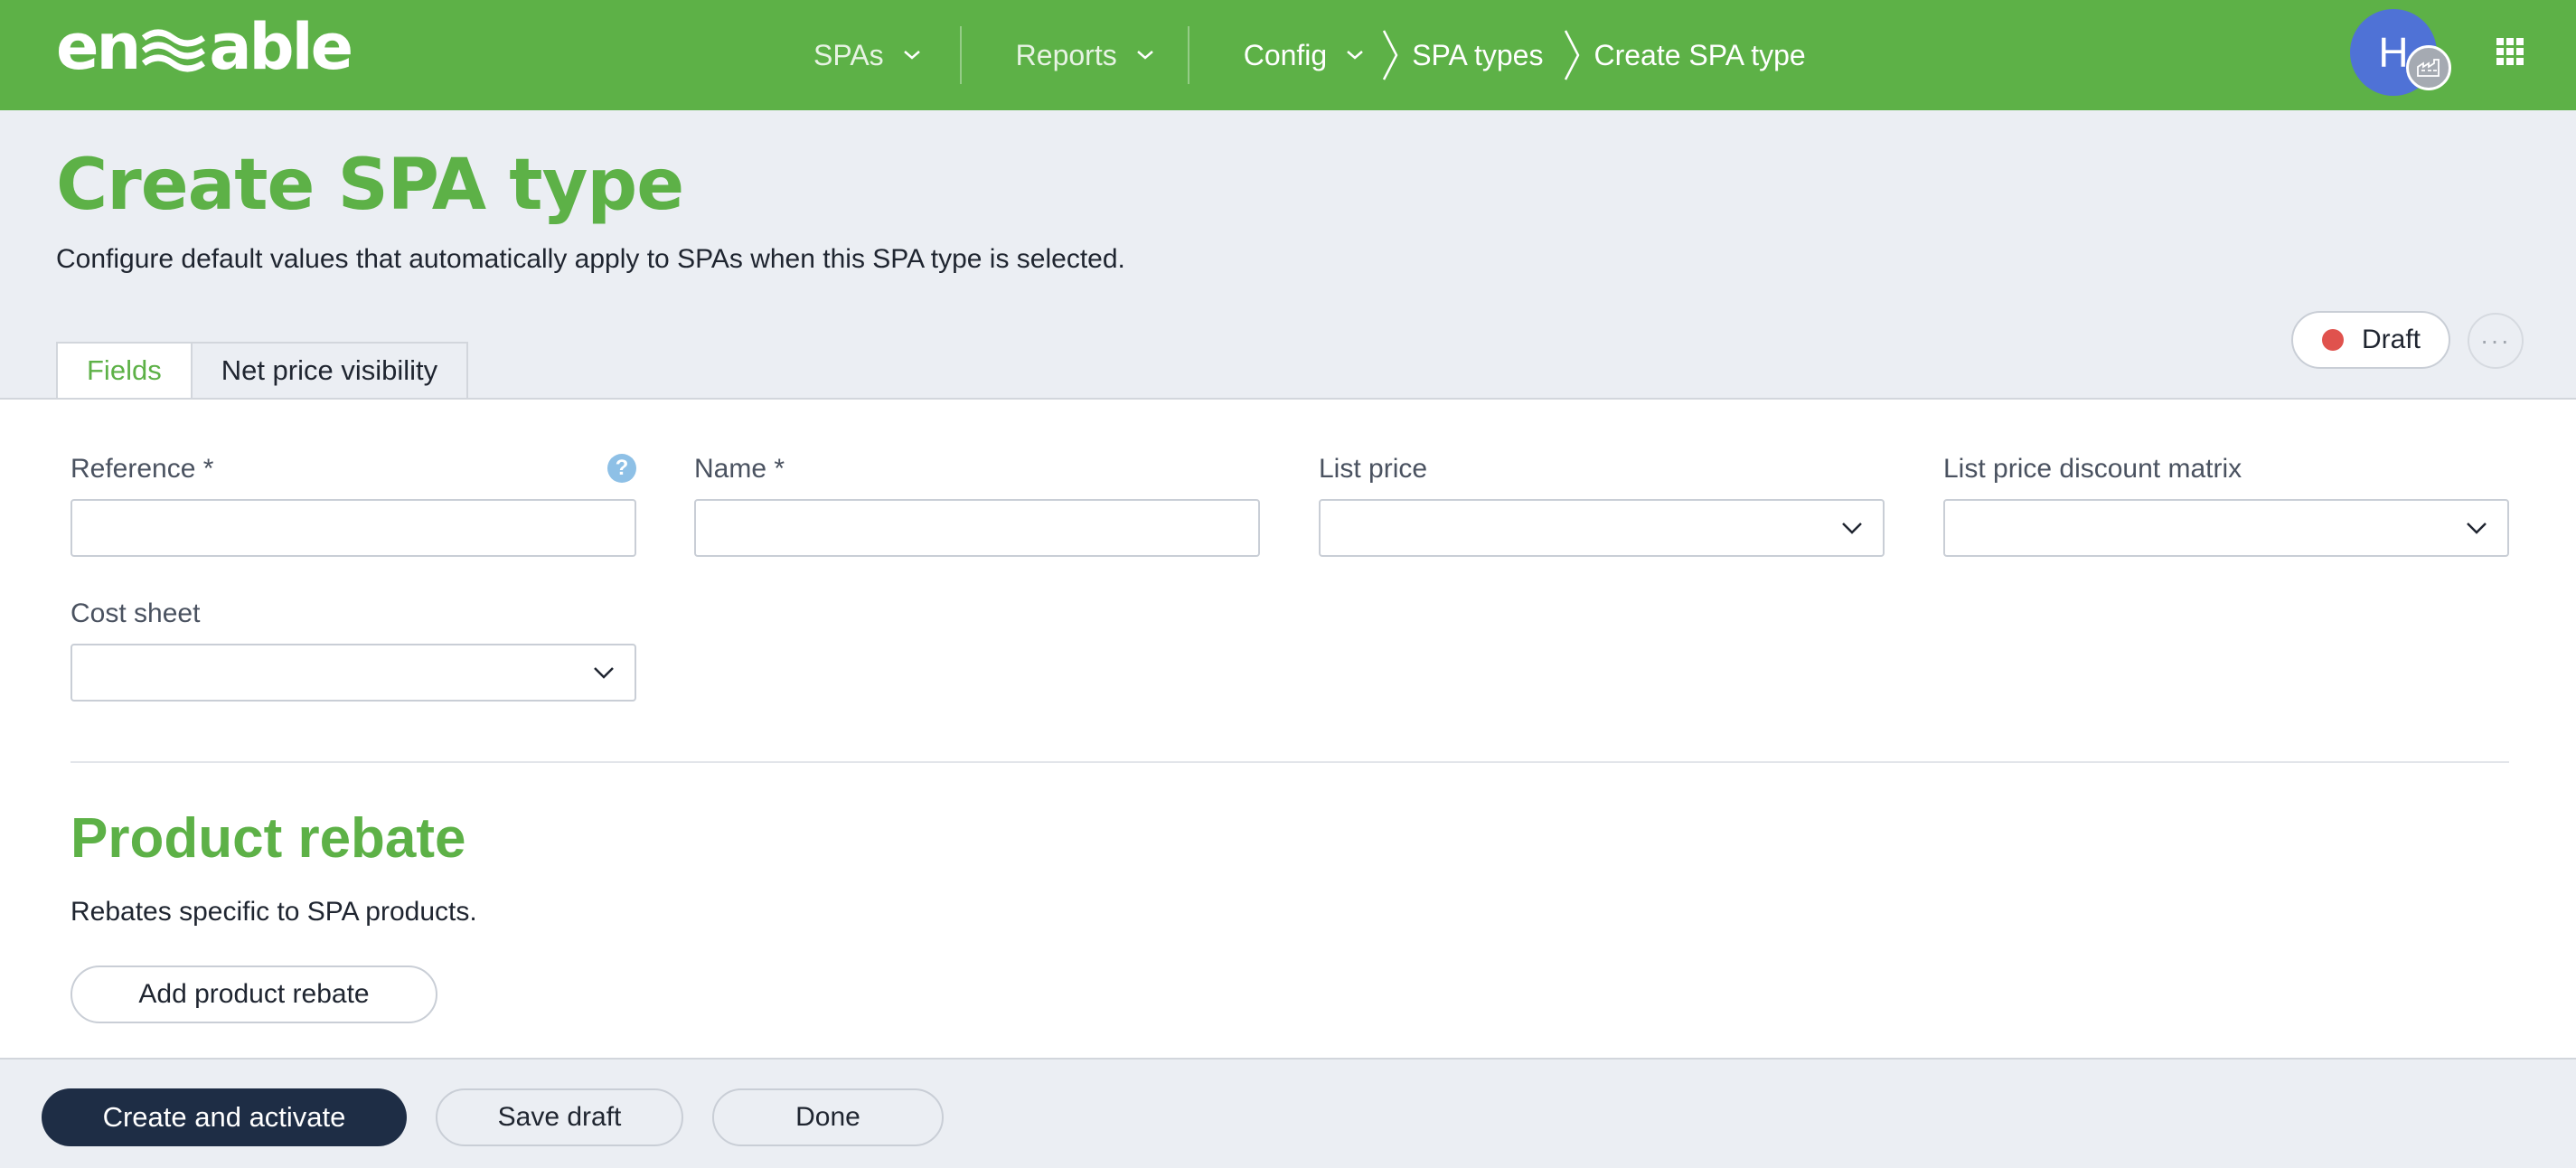  I want to click on tab-net-price-visibility-label: Net price visibility, so click(329, 370).